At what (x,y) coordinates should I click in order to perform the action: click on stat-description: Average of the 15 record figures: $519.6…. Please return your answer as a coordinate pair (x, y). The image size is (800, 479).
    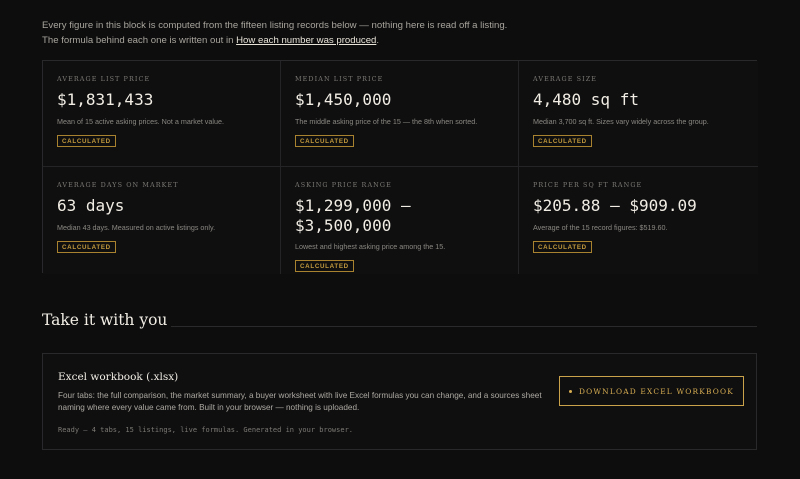
    Looking at the image, I should click on (600, 227).